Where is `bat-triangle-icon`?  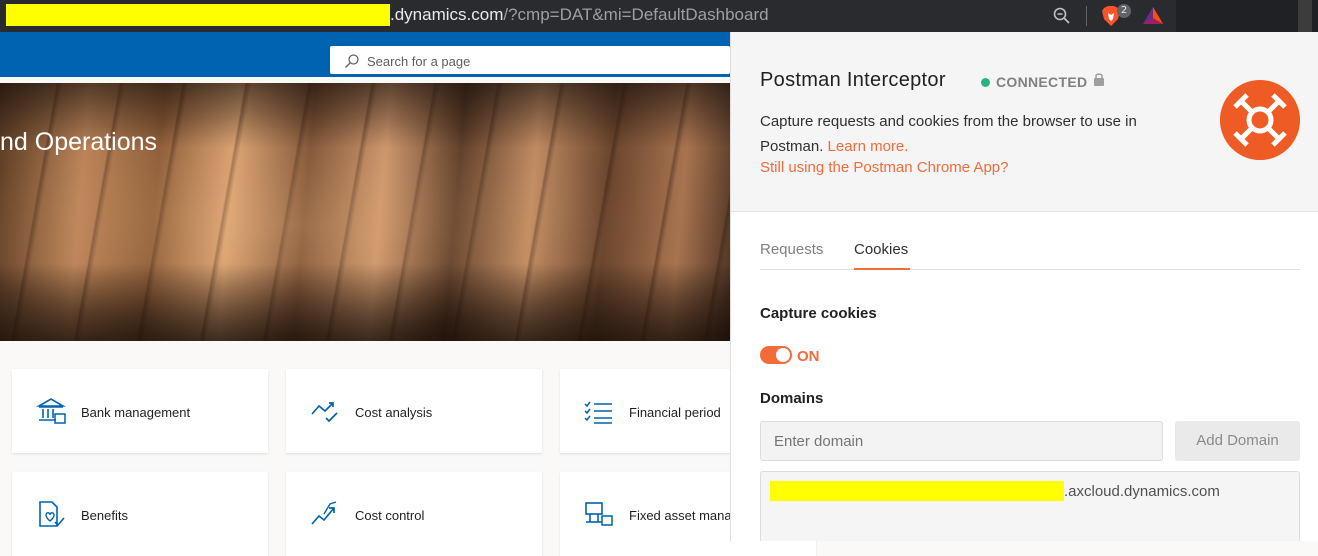 bat-triangle-icon is located at coordinates (1153, 15).